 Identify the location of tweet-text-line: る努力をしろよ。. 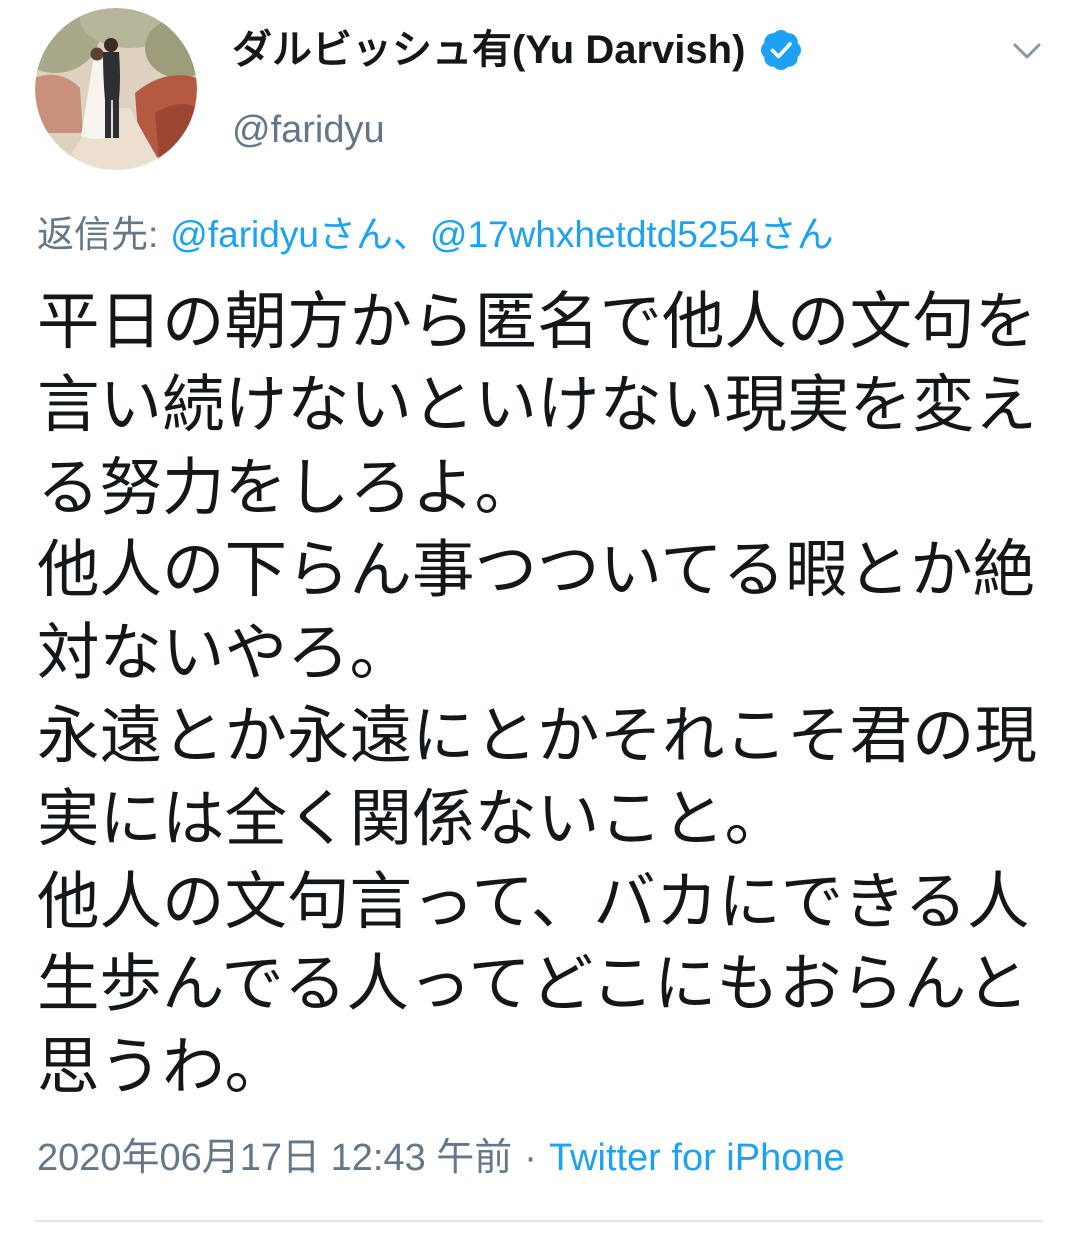
(287, 487).